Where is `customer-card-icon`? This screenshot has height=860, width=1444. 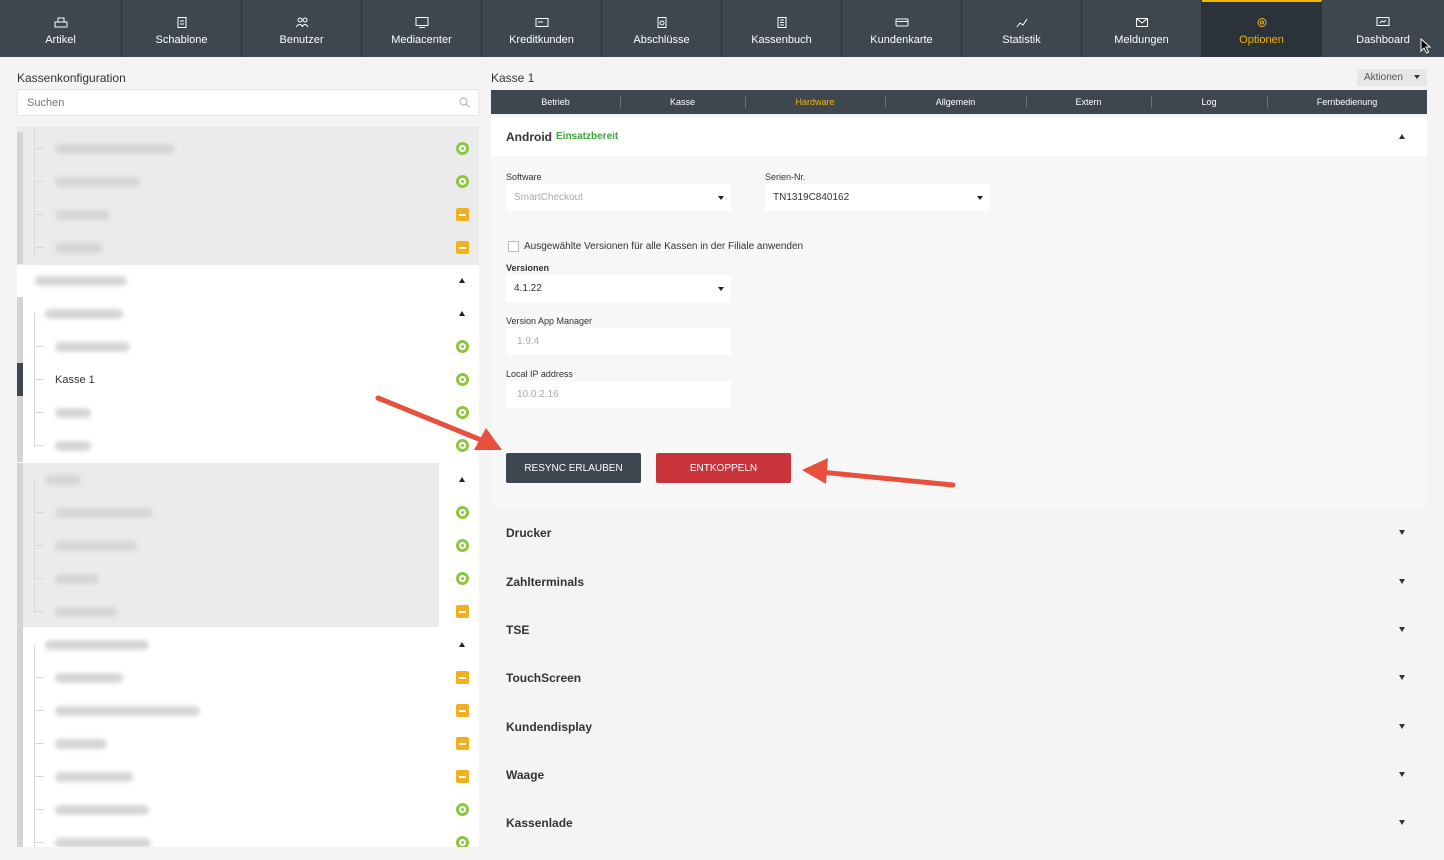
customer-card-icon is located at coordinates (901, 22).